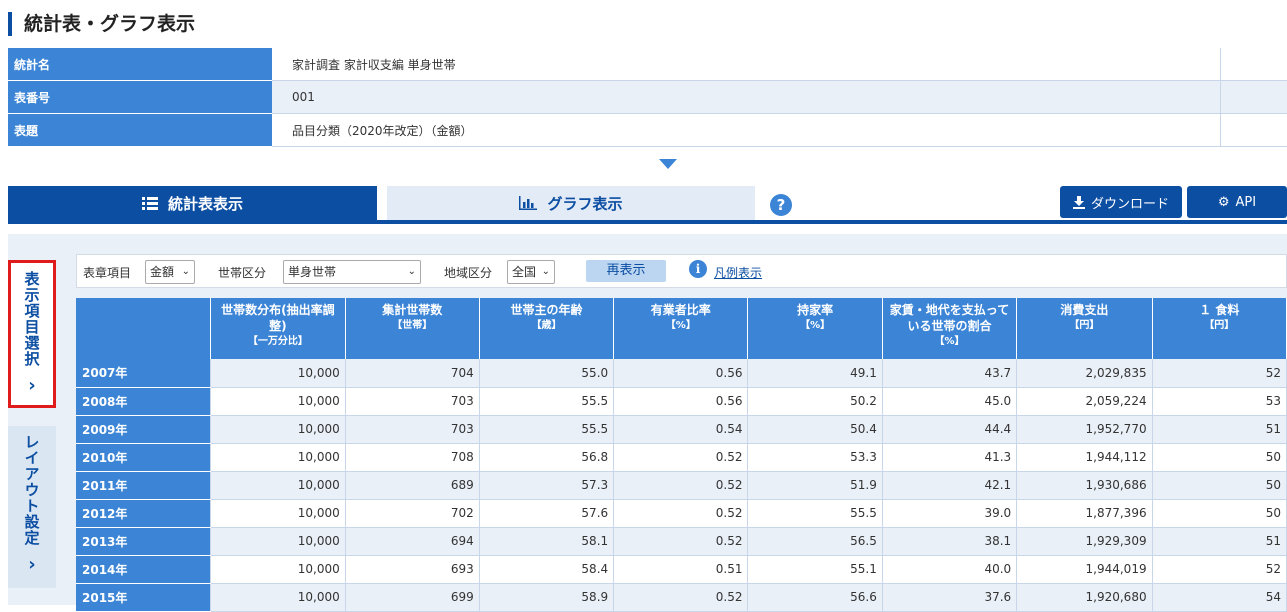 The width and height of the screenshot is (1287, 612). I want to click on column-header: 世帯数分布(抽出率調整) 【一万分比】, so click(278, 328).